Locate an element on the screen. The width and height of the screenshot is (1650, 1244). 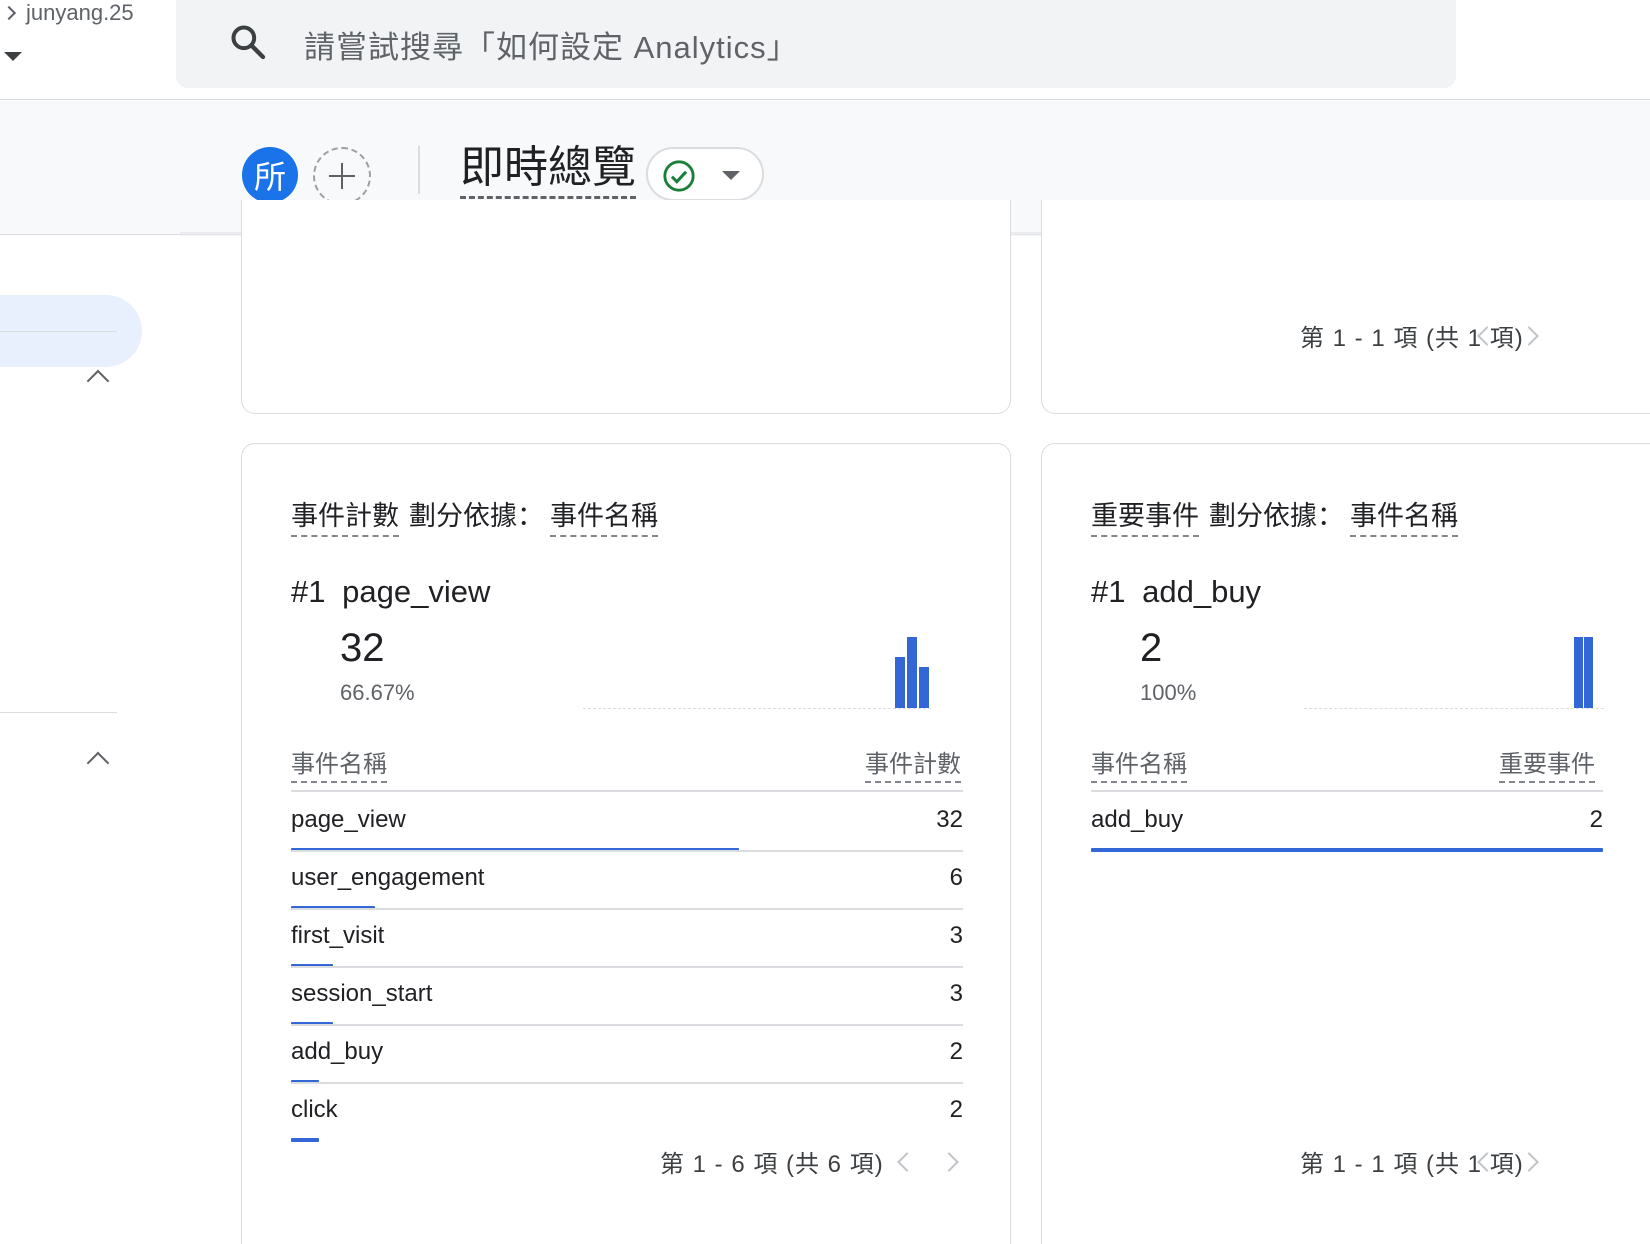
card-heading: 重要事件 劃分依據： 事件名稱 is located at coordinates (1274, 515).